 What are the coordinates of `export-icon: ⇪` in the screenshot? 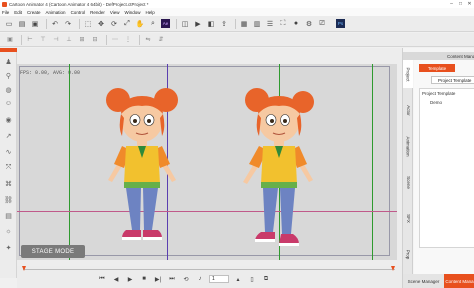 It's located at (224, 24).